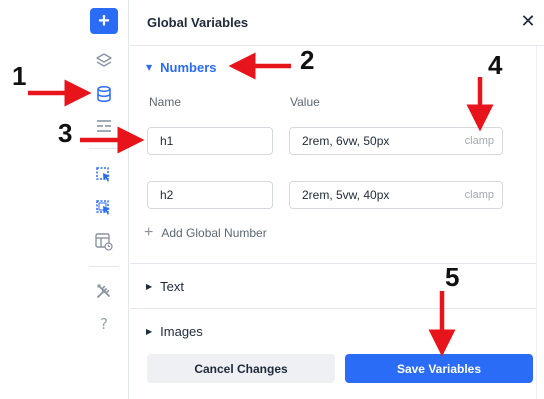 Image resolution: width=544 pixels, height=399 pixels. What do you see at coordinates (181, 331) in the screenshot?
I see `images-section-label: Images` at bounding box center [181, 331].